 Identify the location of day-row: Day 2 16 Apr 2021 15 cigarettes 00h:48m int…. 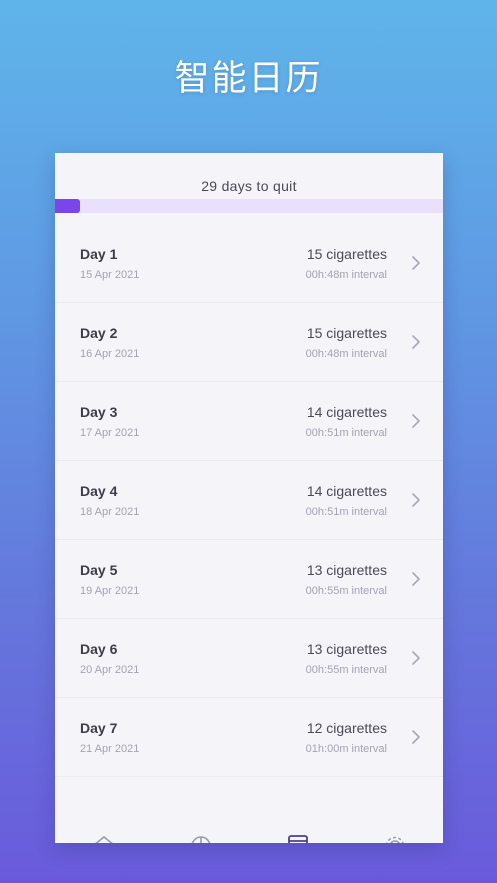
(249, 342).